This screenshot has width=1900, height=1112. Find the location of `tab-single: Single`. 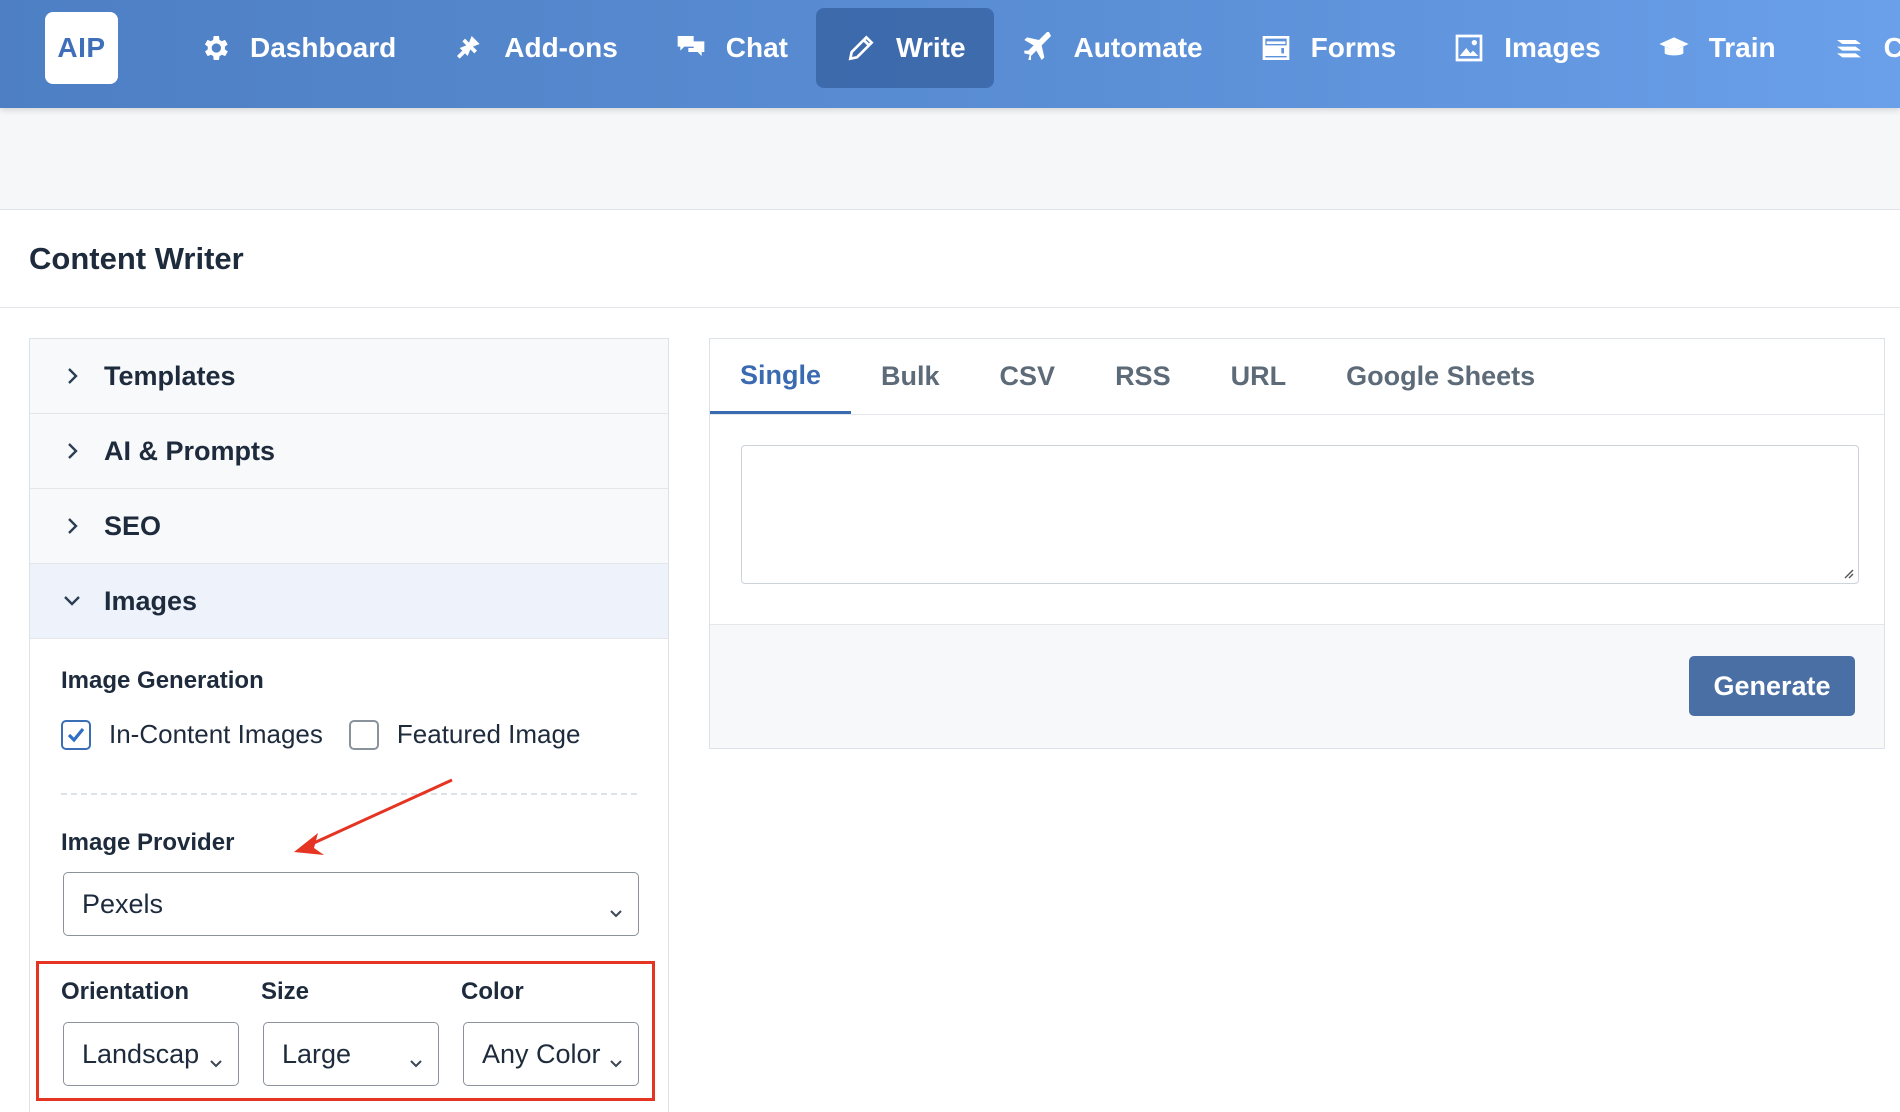

tab-single: Single is located at coordinates (781, 376).